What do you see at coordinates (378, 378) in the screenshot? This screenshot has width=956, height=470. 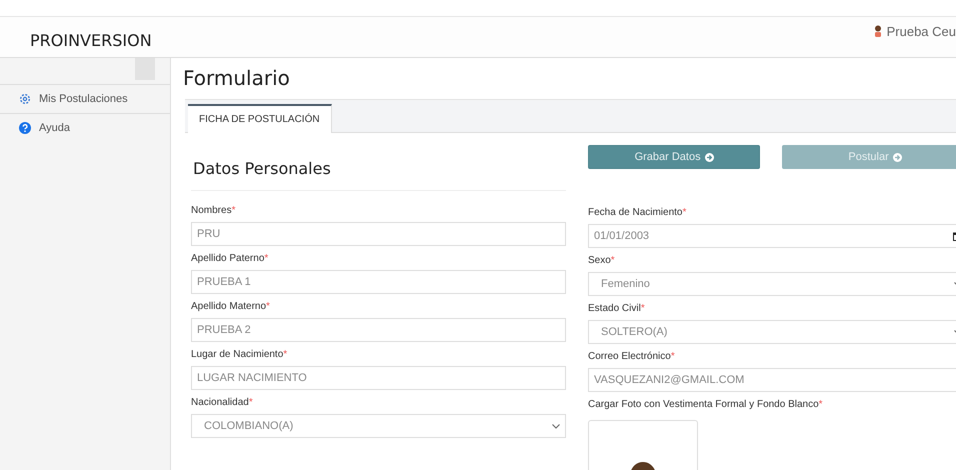 I see `text-field: LUGAR NACIMIENTO` at bounding box center [378, 378].